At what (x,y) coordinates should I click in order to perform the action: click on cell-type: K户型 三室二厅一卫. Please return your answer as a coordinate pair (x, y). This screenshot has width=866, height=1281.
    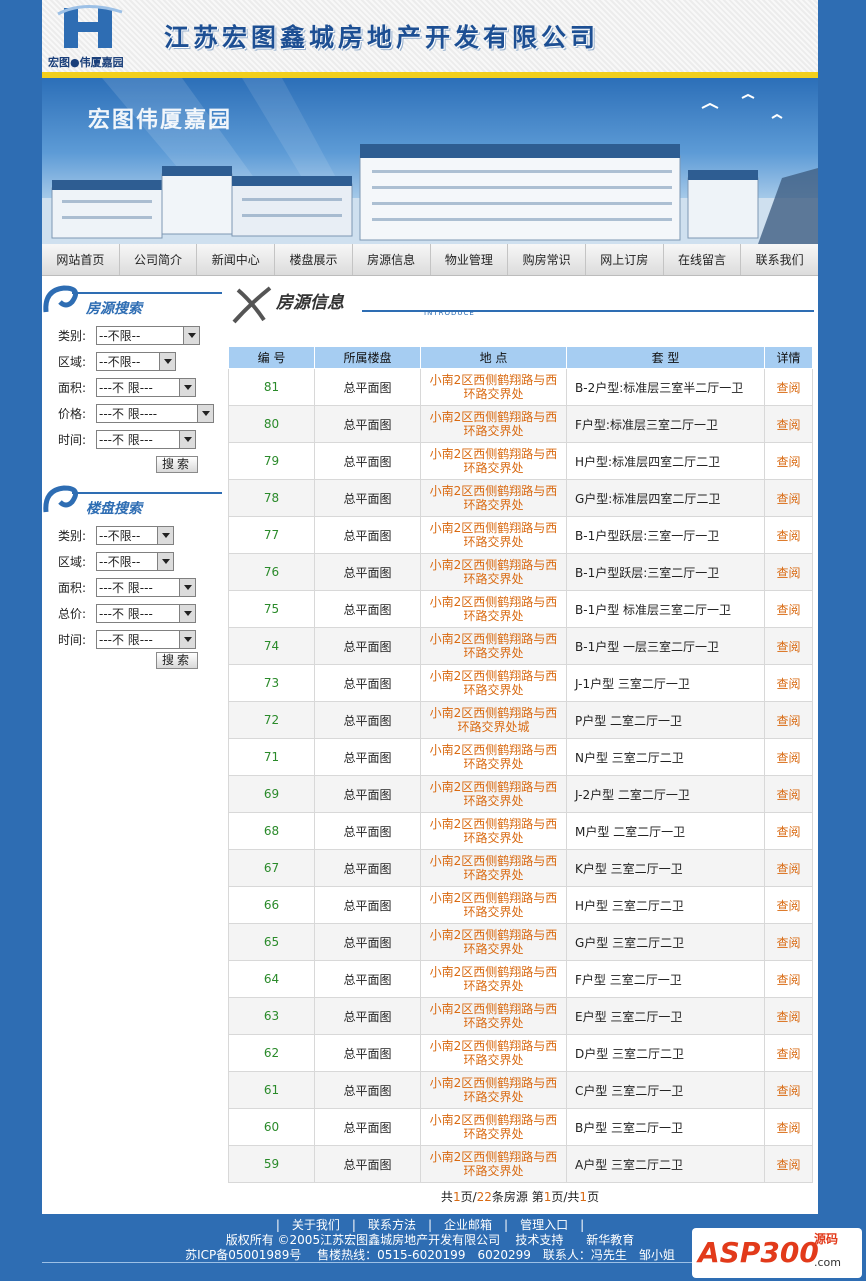
    Looking at the image, I should click on (665, 868).